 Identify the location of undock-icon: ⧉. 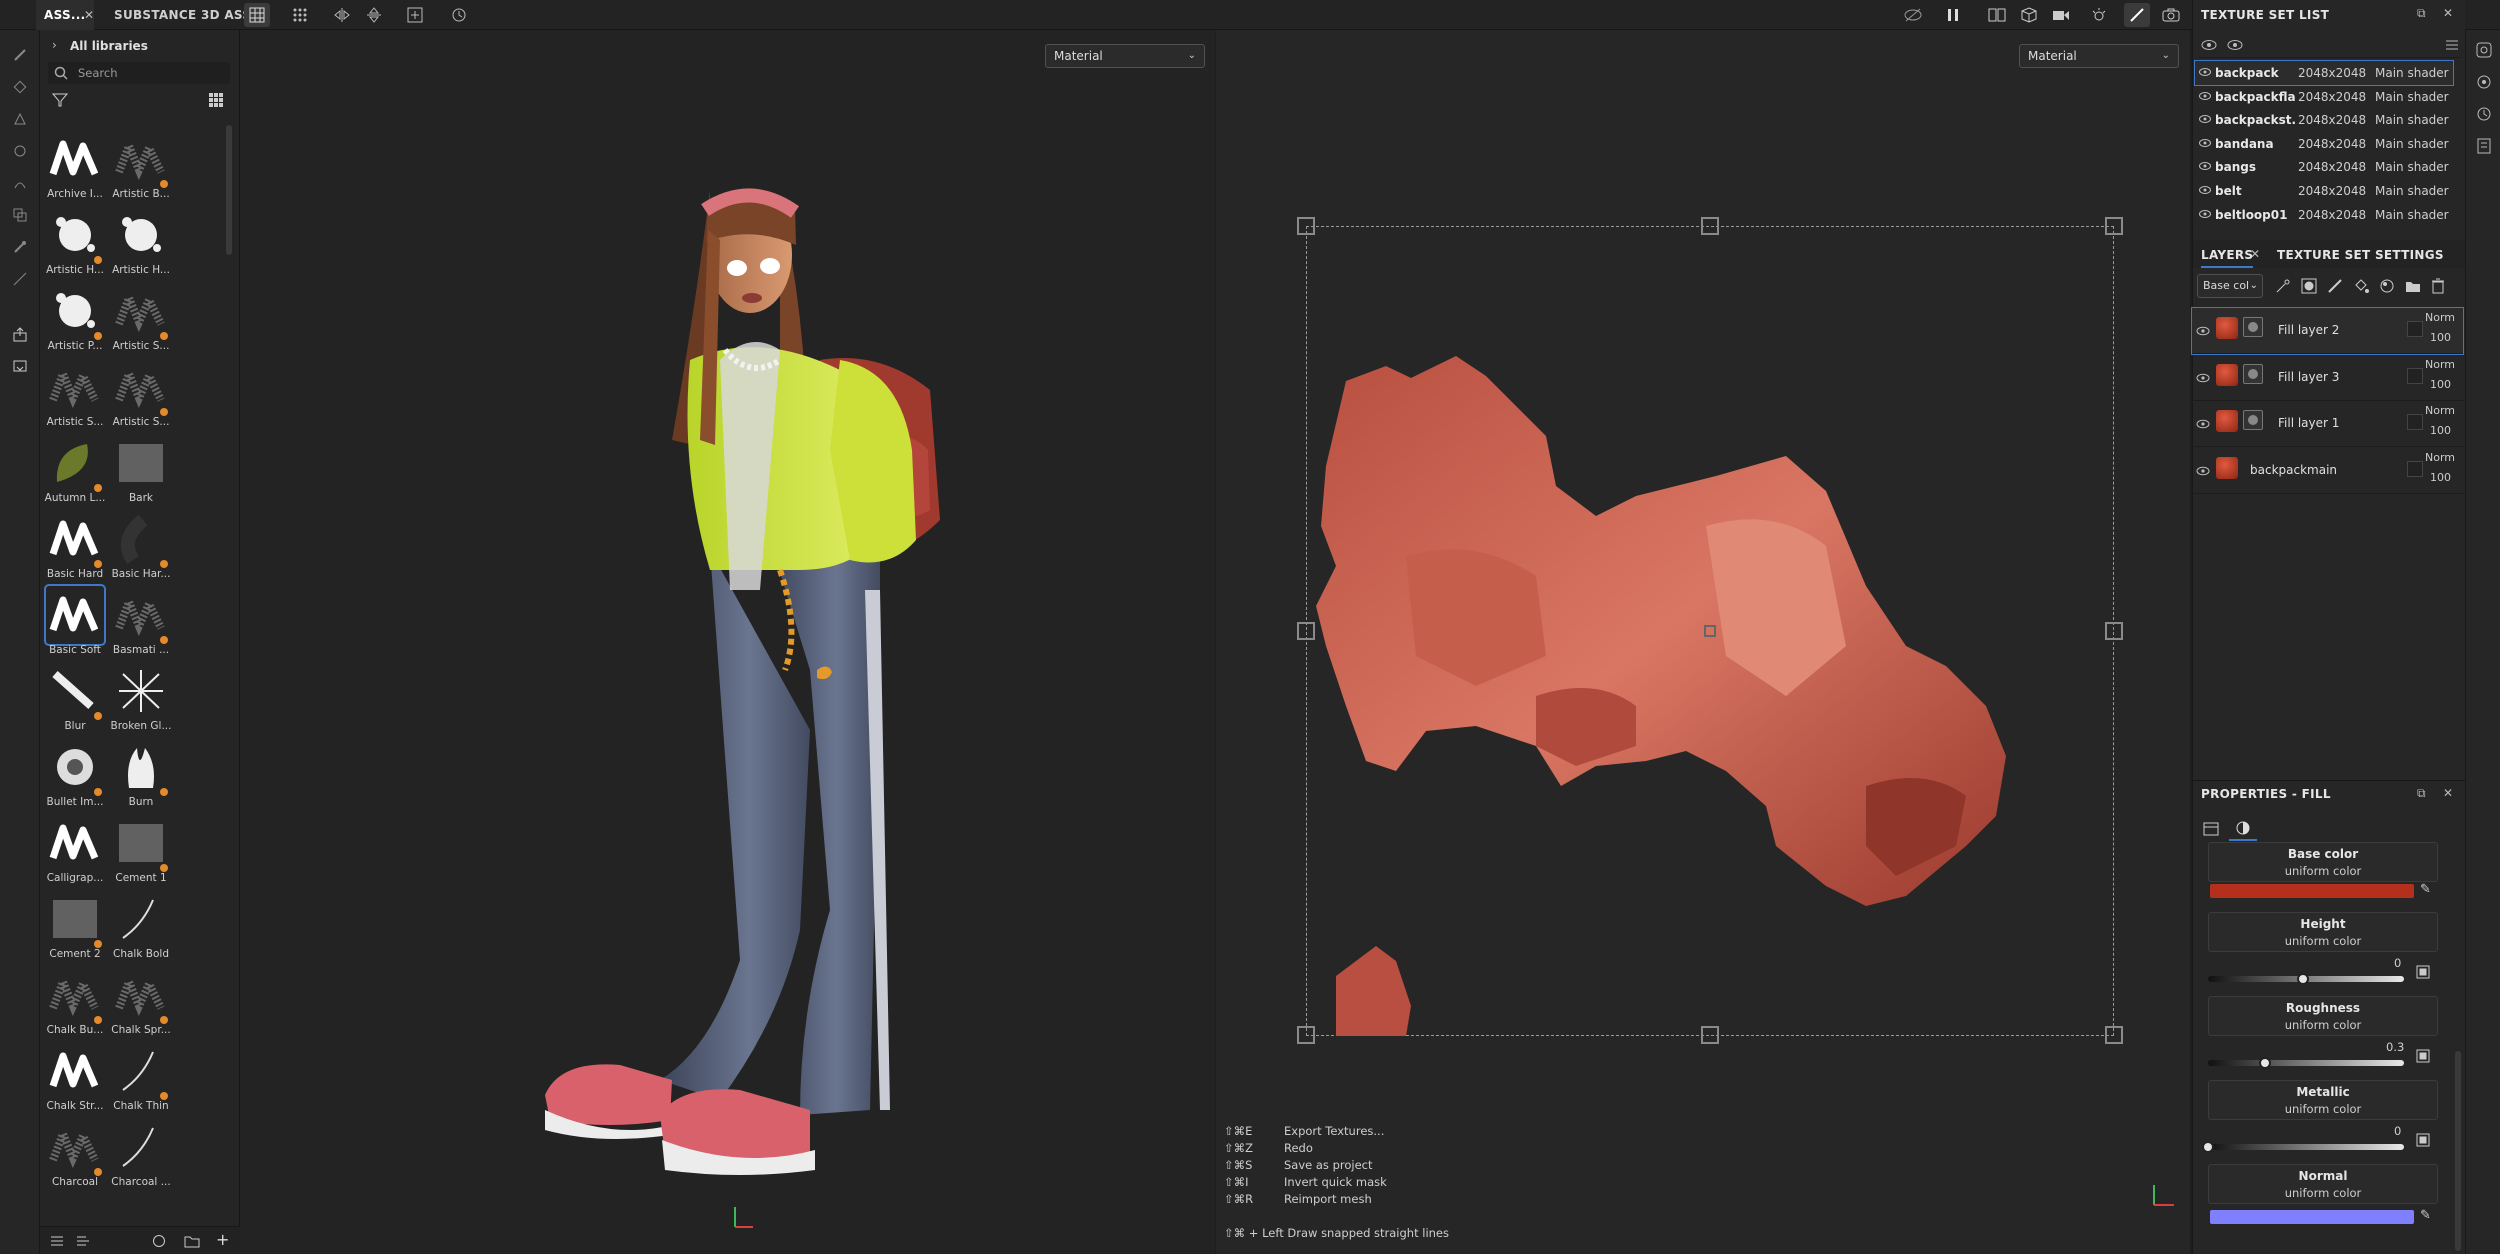
(2421, 13).